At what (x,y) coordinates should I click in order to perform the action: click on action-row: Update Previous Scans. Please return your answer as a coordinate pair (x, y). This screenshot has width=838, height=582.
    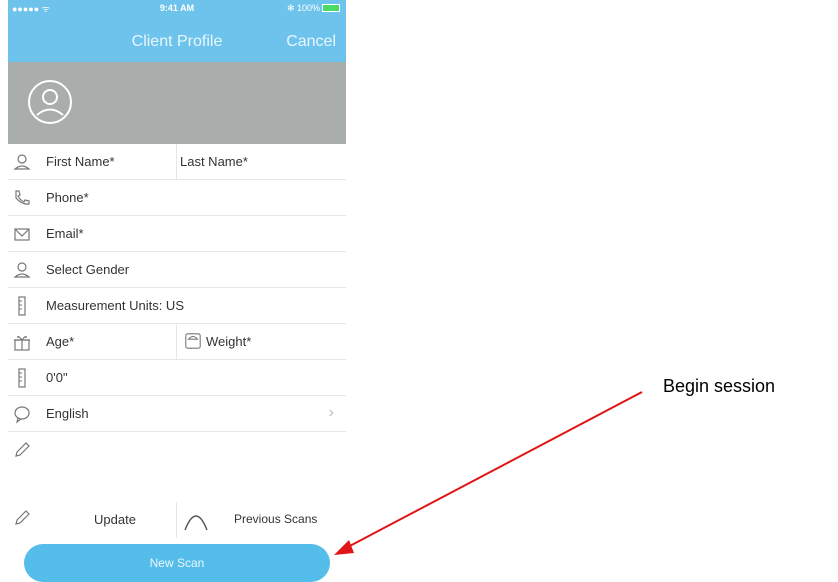
    Looking at the image, I should click on (177, 520).